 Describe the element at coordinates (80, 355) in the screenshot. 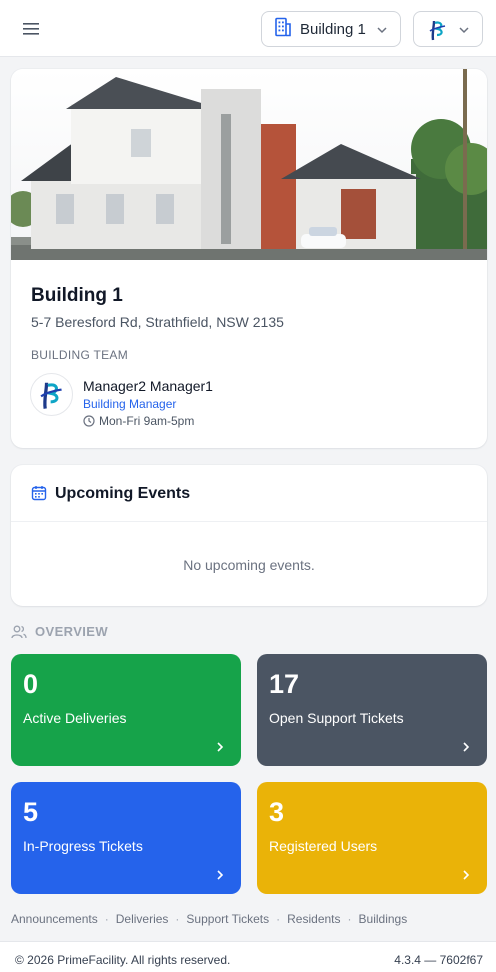

I see `building-team-label: BUILDING TEAM` at that location.